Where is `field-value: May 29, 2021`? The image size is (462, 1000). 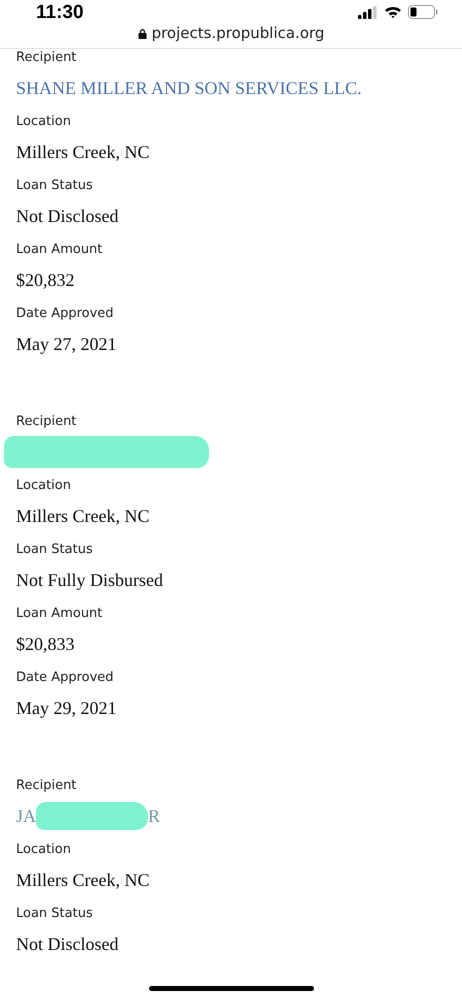
field-value: May 29, 2021 is located at coordinates (67, 708).